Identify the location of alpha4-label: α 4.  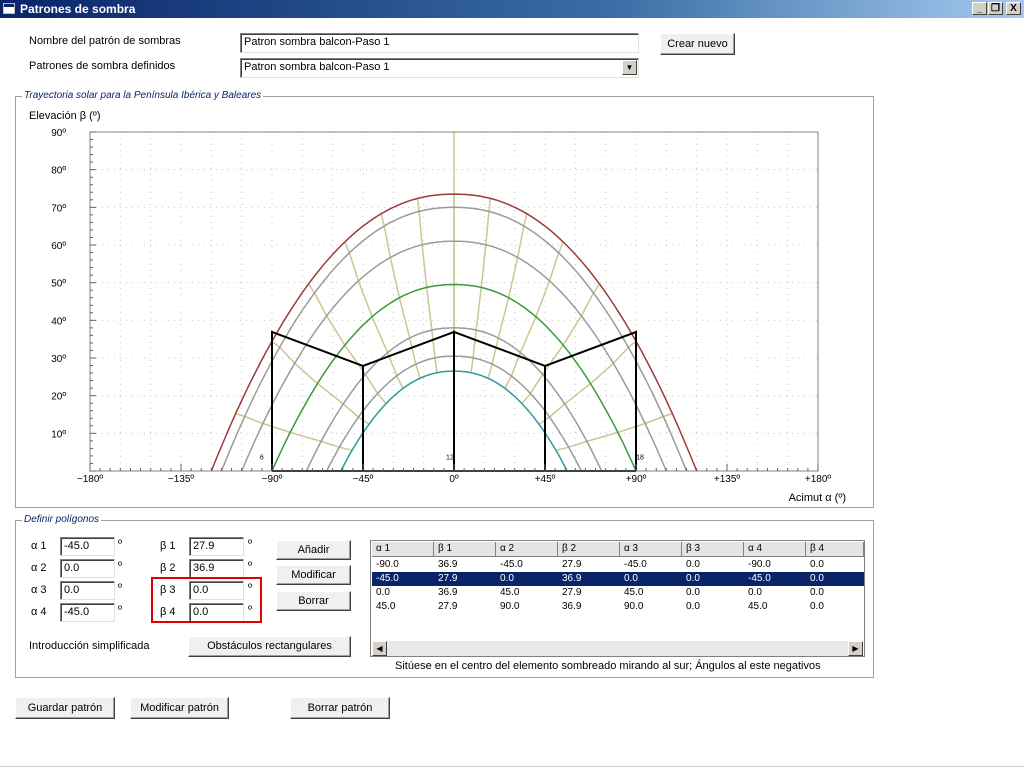
(39, 612).